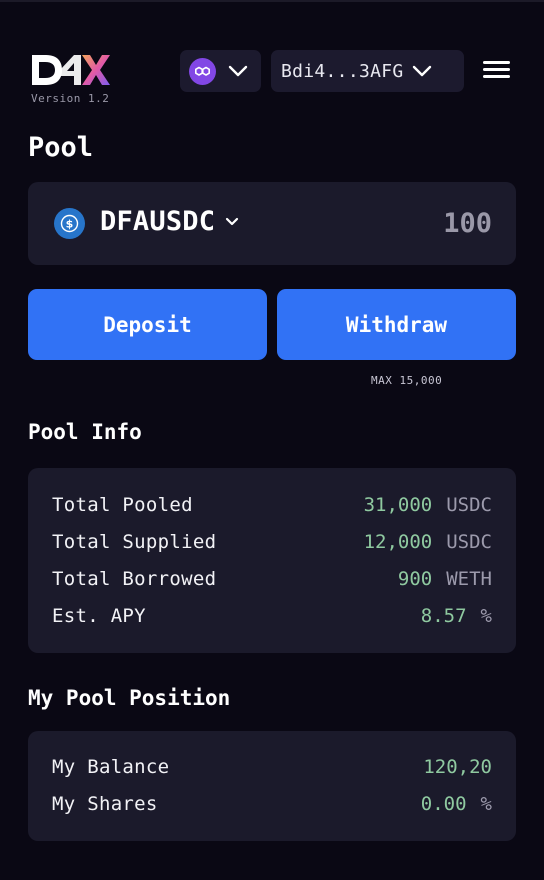 The height and width of the screenshot is (880, 544). Describe the element at coordinates (457, 767) in the screenshot. I see `row-value: 120,20` at that location.